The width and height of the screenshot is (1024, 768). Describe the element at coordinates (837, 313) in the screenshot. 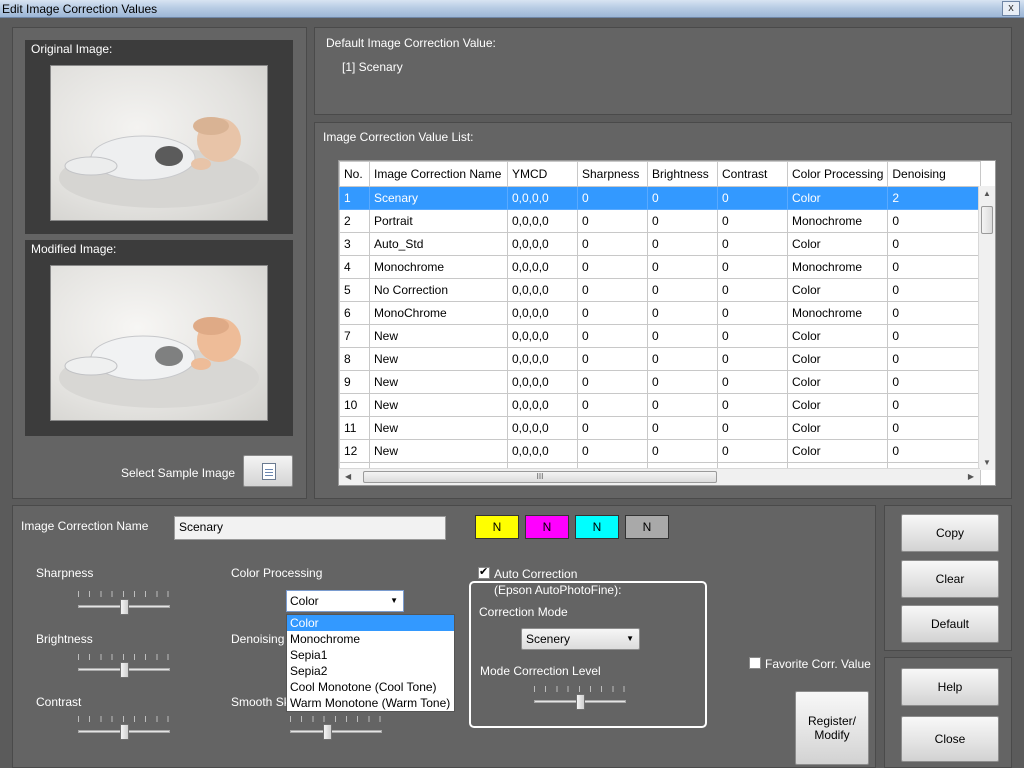

I see `table-cell: Monochrome` at that location.